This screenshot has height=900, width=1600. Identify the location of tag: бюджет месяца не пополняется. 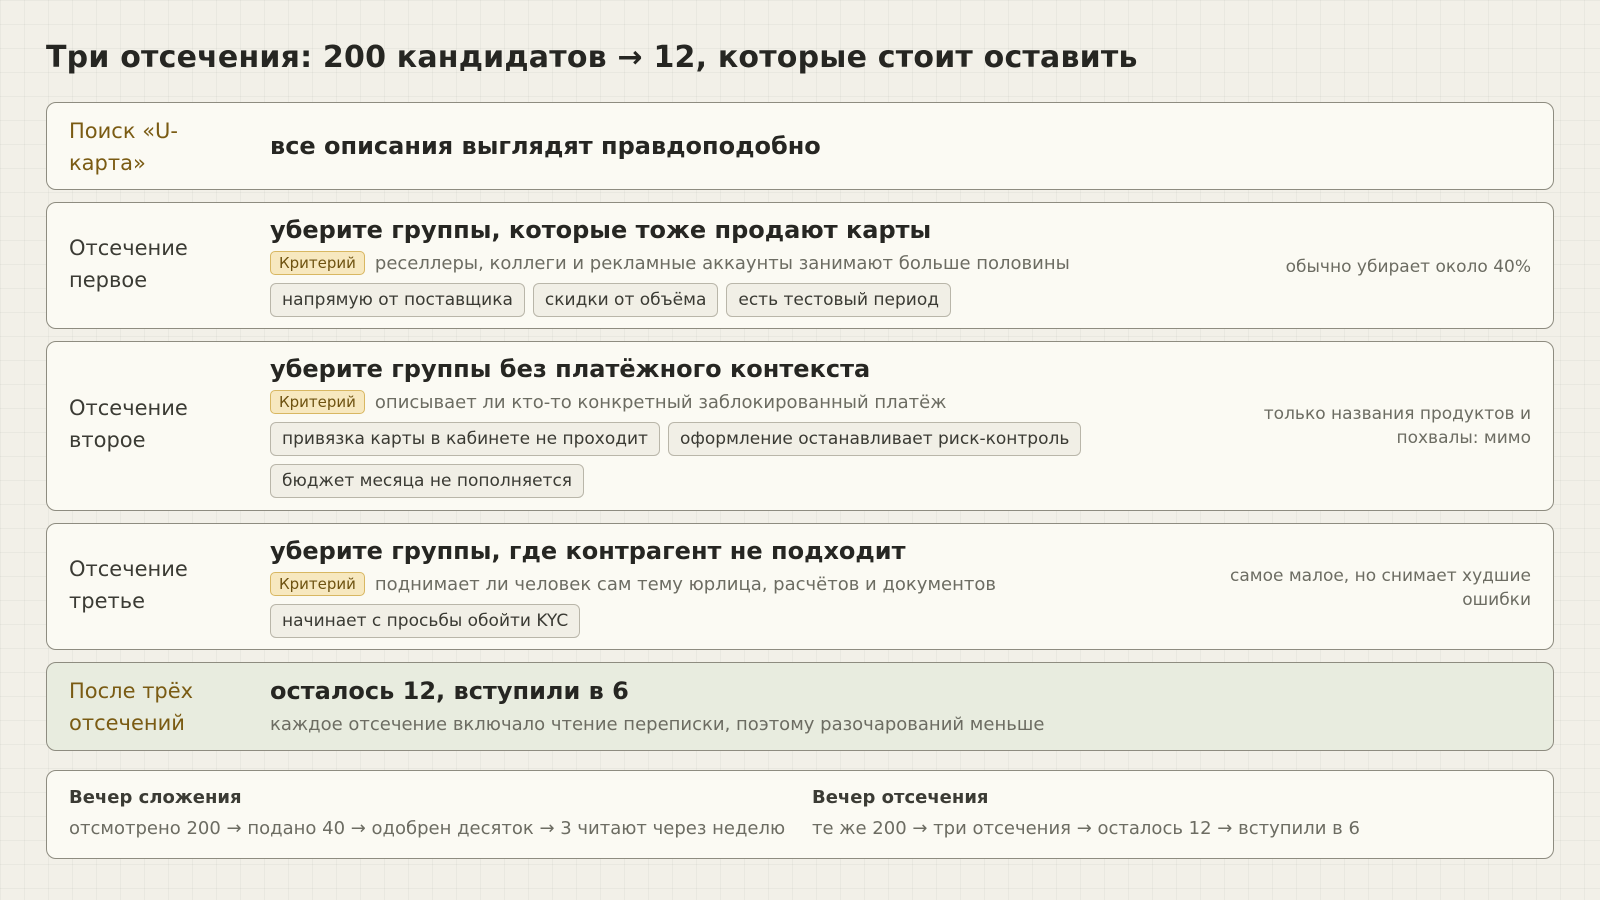
(427, 481).